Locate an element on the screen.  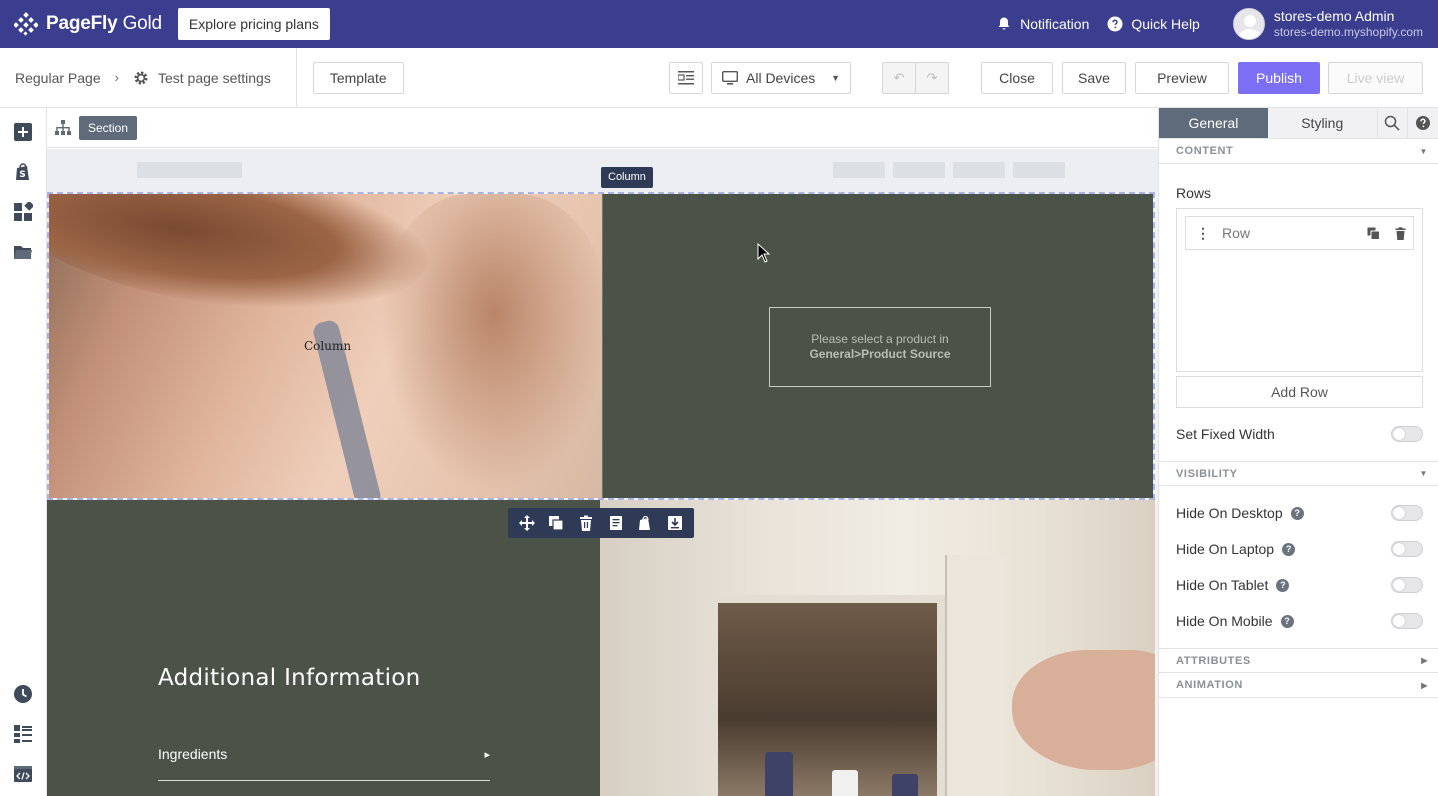
search-icon is located at coordinates (1393, 123).